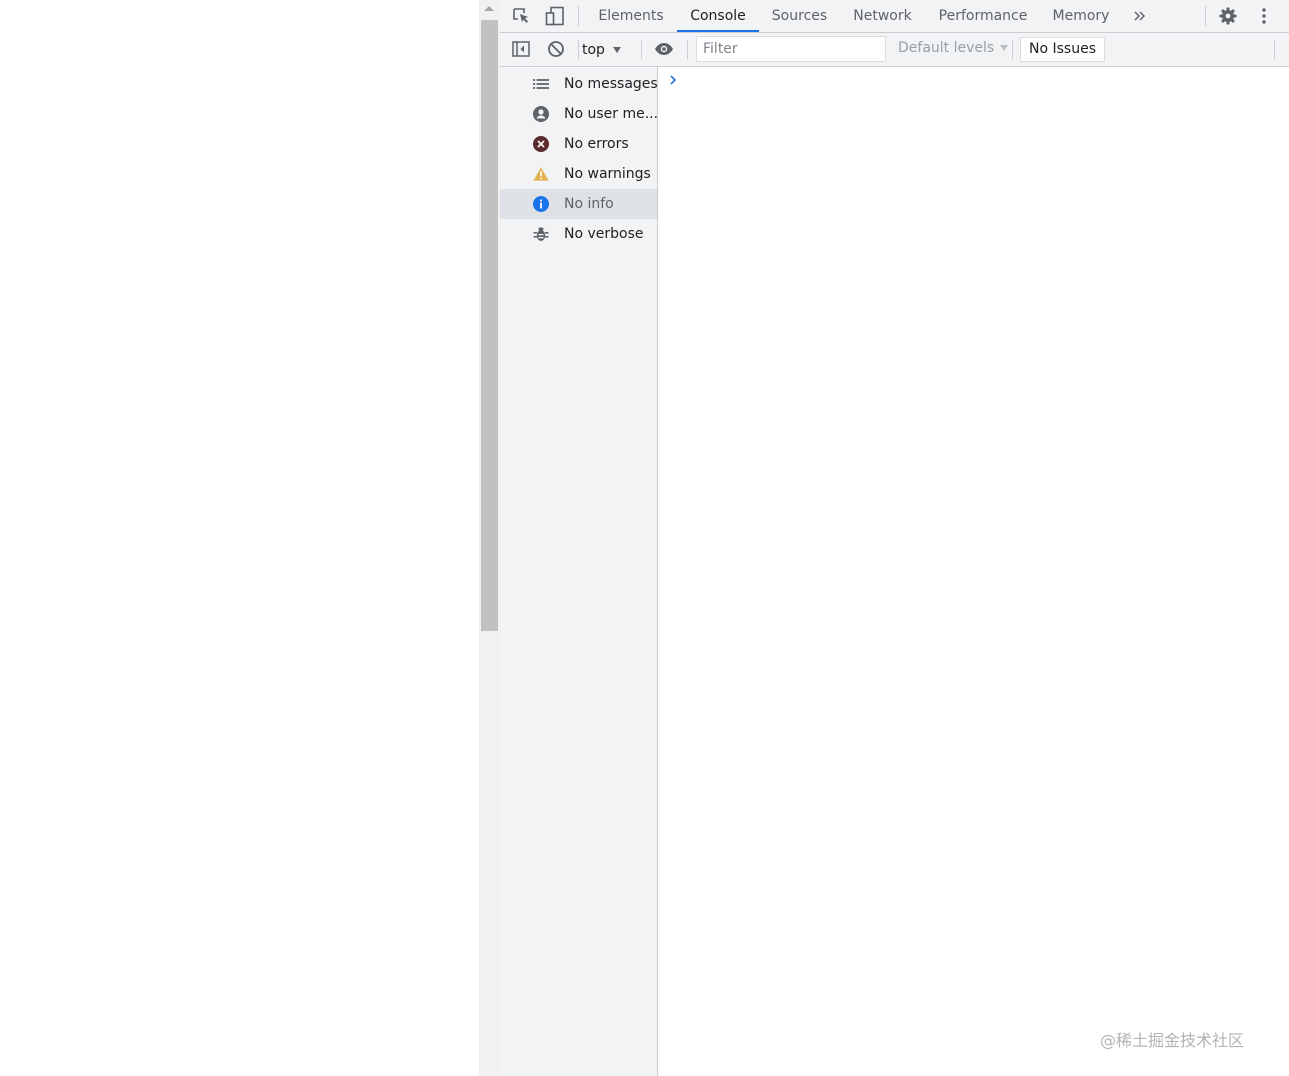 The image size is (1289, 1076). I want to click on sidebar-item-errors: No errors, so click(578, 144).